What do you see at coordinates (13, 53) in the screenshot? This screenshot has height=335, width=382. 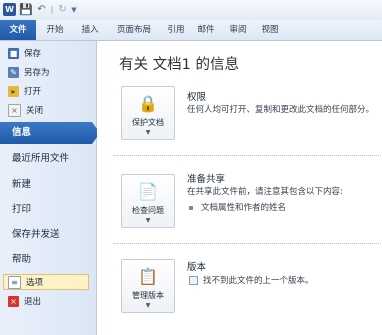 I see `save-icon: ■` at bounding box center [13, 53].